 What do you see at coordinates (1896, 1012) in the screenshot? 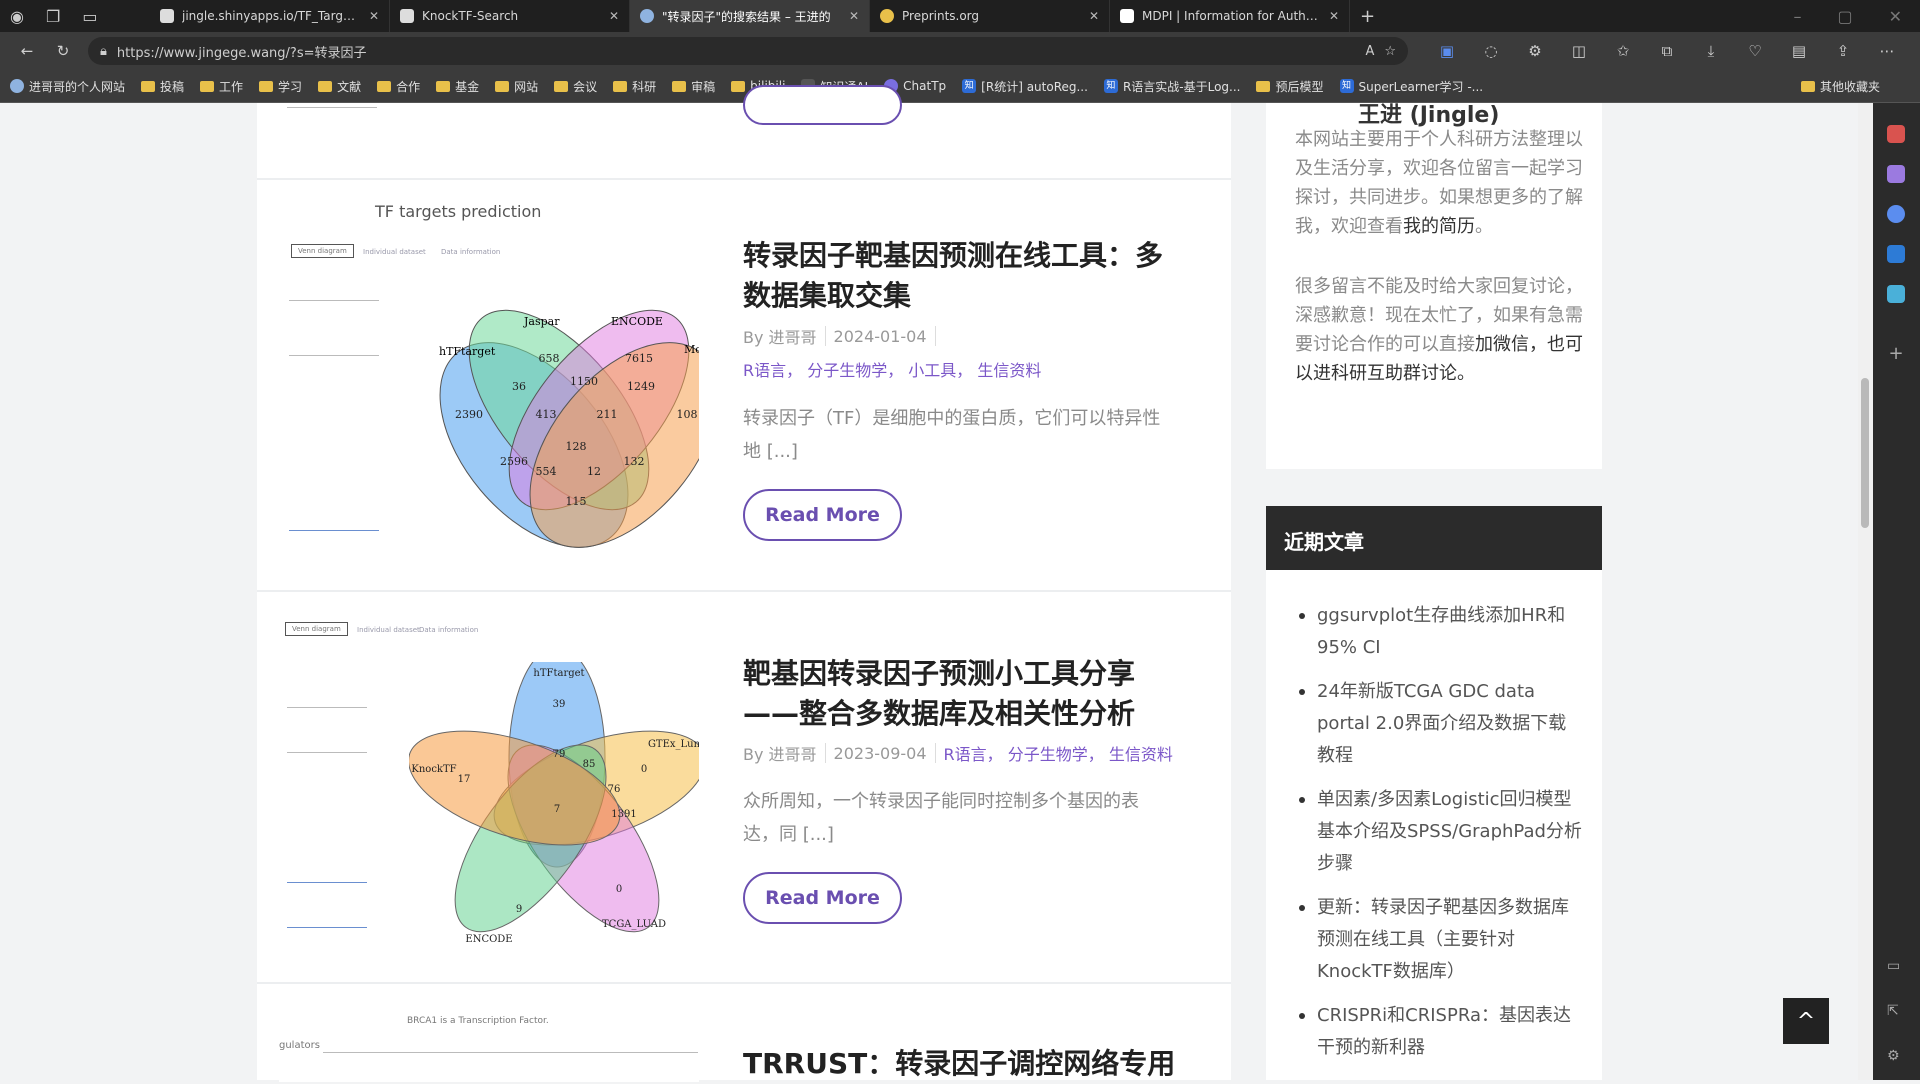
I see `external-link-icon: ⇱` at bounding box center [1896, 1012].